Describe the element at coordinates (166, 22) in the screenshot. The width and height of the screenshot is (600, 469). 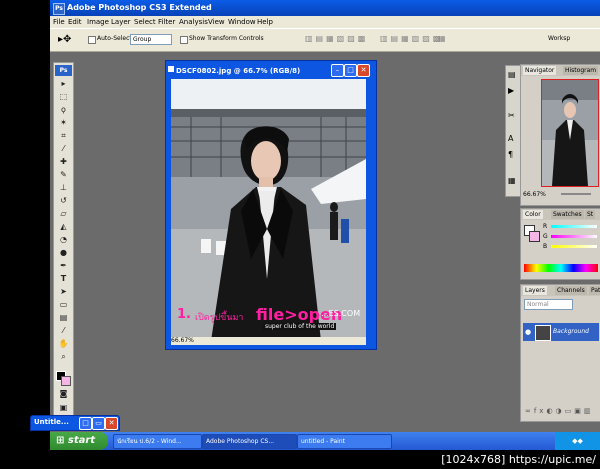
I see `menu-filter: Filter` at that location.